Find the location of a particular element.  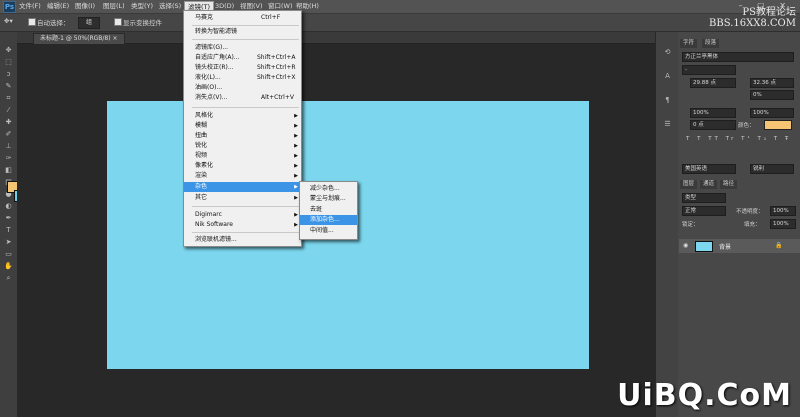

menu-item-label: 其它 is located at coordinates (201, 197).